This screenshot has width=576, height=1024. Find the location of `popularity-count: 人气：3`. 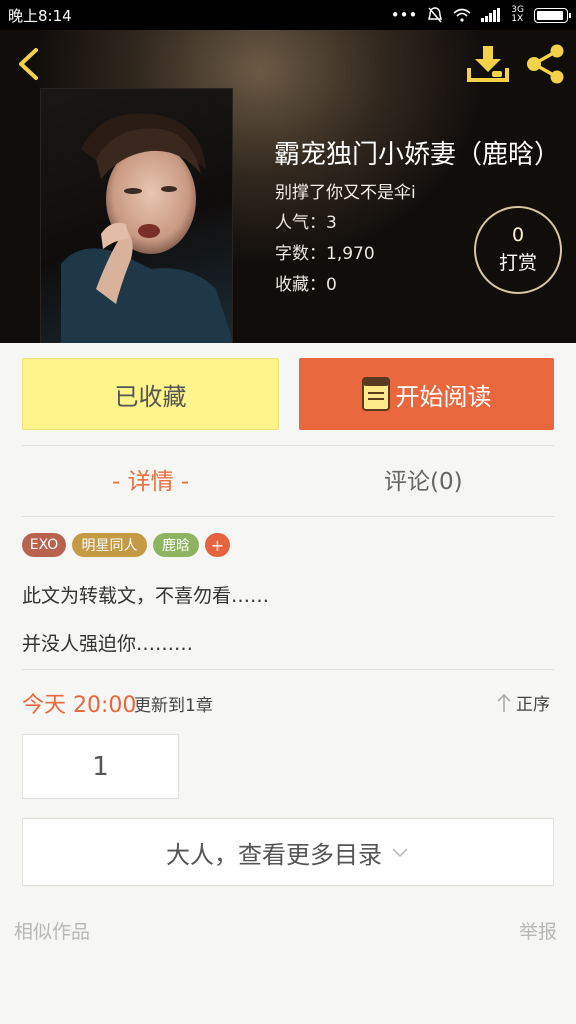

popularity-count: 人气：3 is located at coordinates (306, 223).